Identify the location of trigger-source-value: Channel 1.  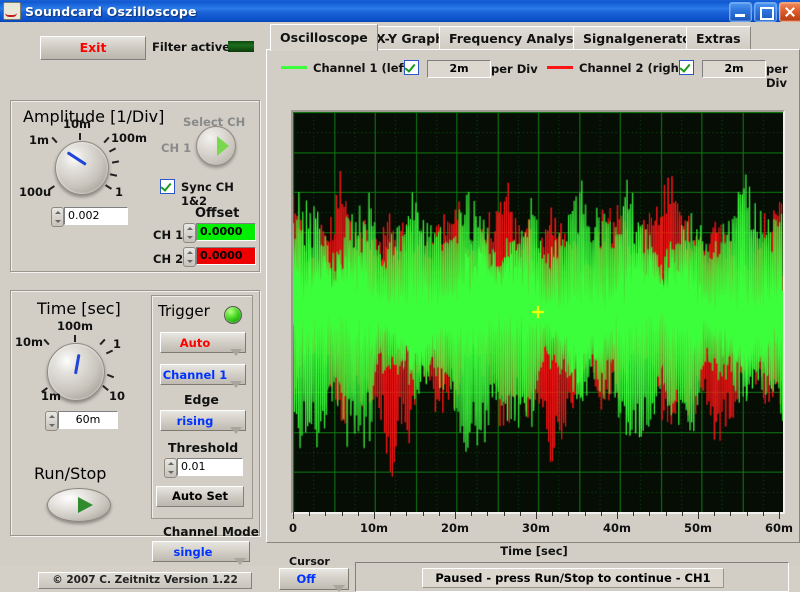
(195, 374).